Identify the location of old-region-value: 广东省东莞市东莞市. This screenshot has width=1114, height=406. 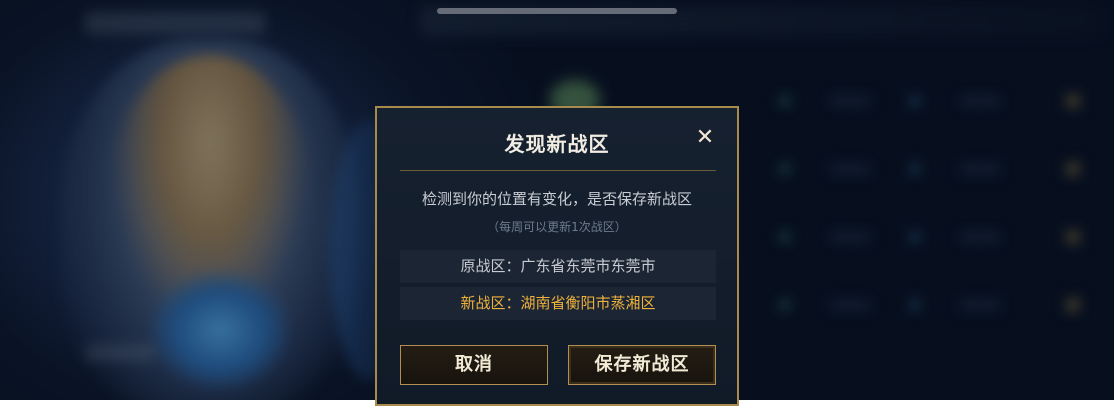
(588, 266).